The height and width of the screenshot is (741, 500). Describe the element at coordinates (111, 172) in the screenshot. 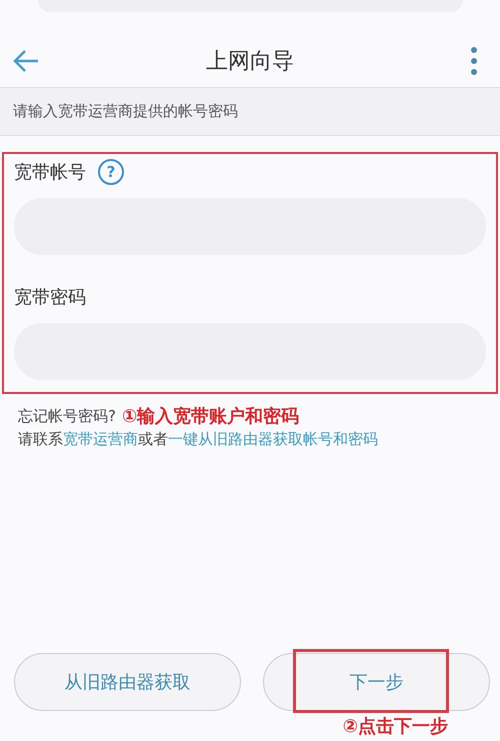

I see `help-icon: ?` at that location.